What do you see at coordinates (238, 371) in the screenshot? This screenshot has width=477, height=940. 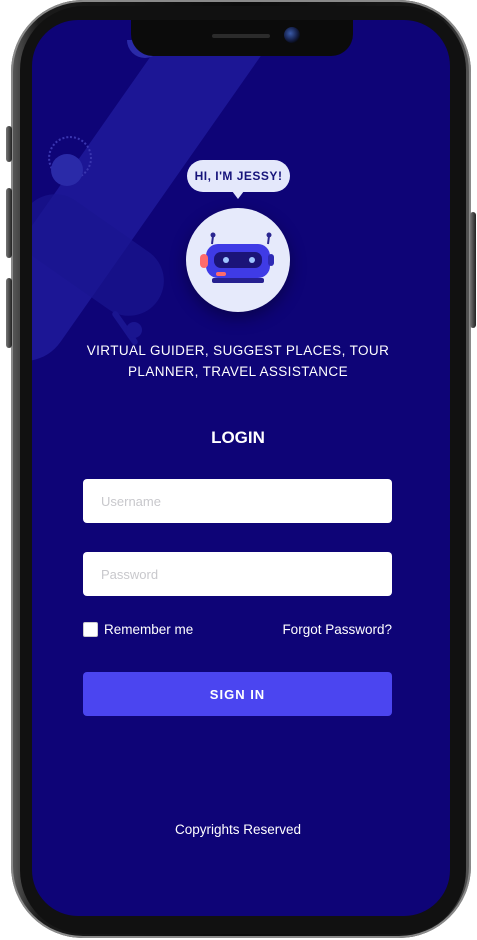 I see `tagline-line-2: PLANNER, TRAVEL ASSISTANCE` at bounding box center [238, 371].